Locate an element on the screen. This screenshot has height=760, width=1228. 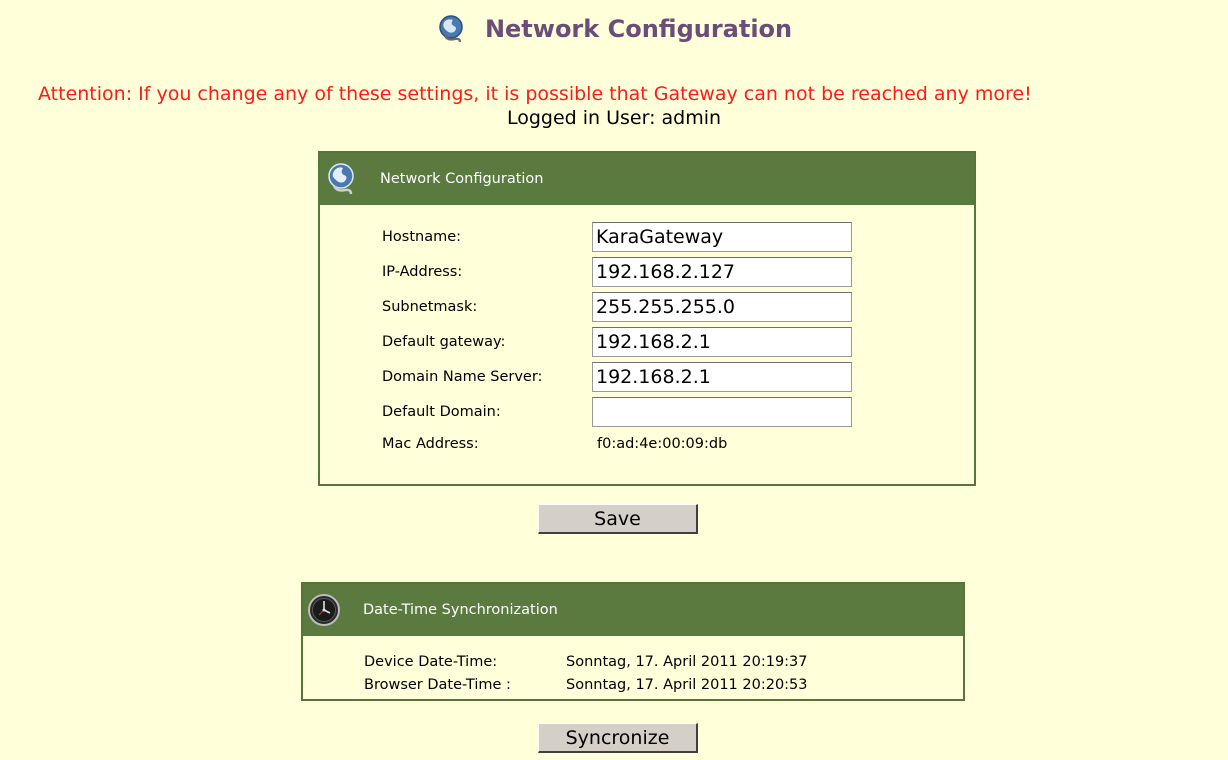
default-domain-row: Default Domain: is located at coordinates (617, 412).